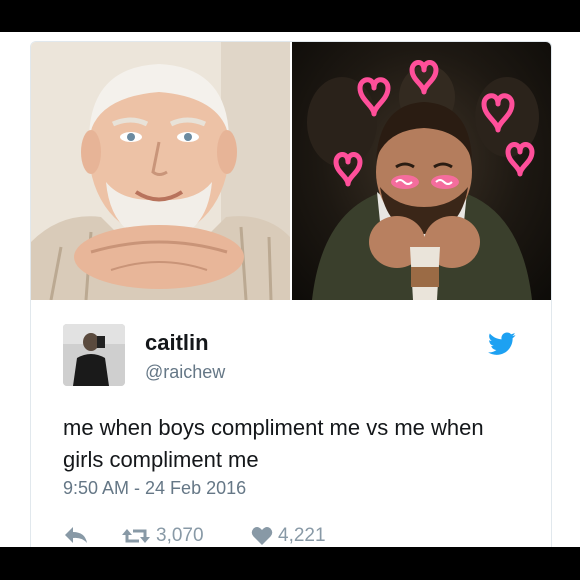  I want to click on twitter-bird-icon, so click(502, 344).